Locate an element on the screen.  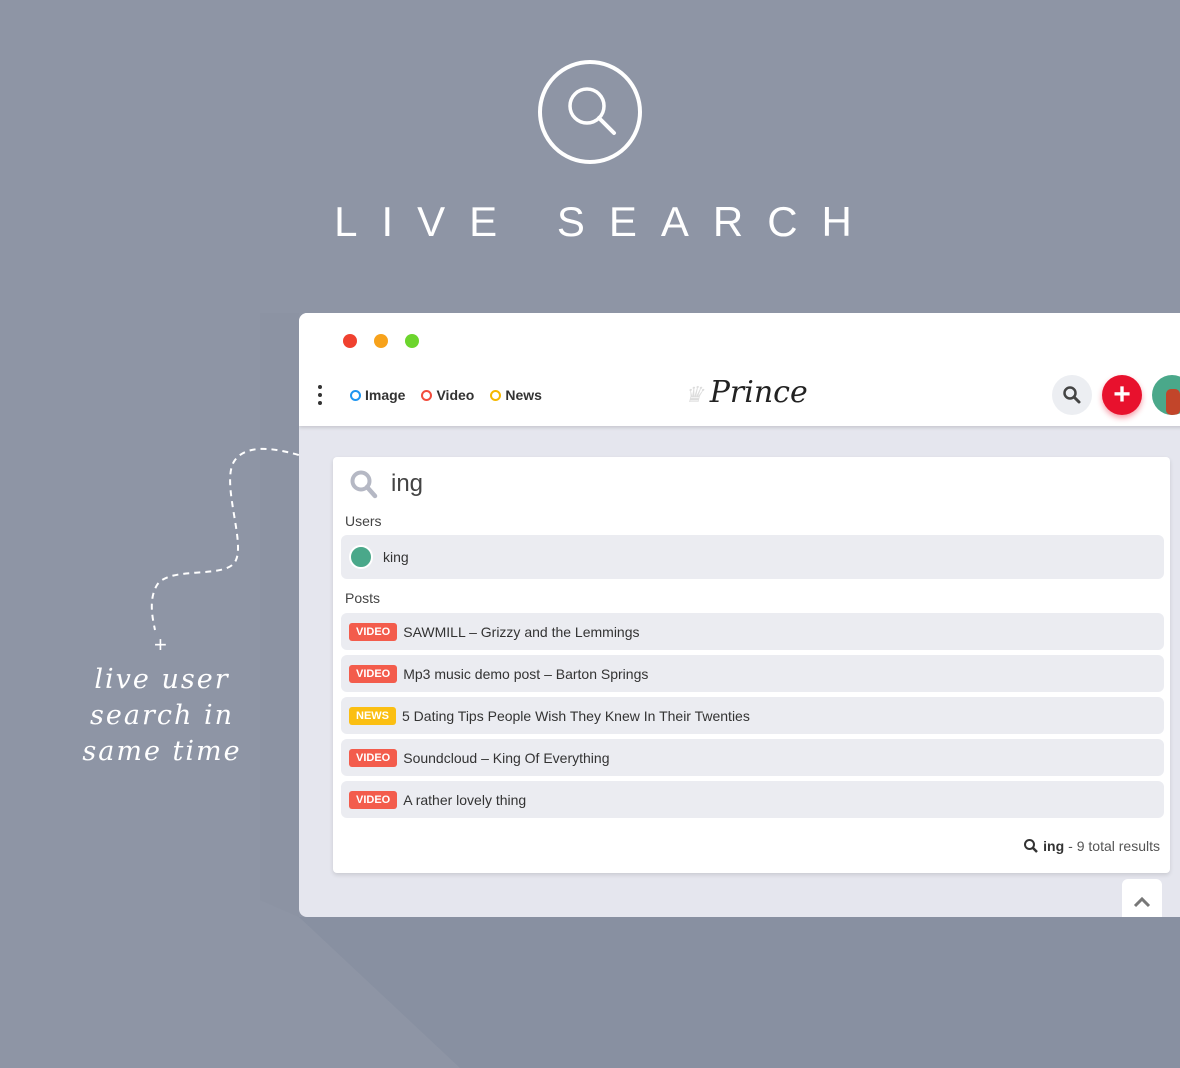
crown-icon: ♛ is located at coordinates (694, 395).